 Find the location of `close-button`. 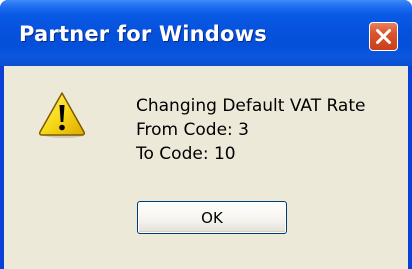

close-button is located at coordinates (383, 36).